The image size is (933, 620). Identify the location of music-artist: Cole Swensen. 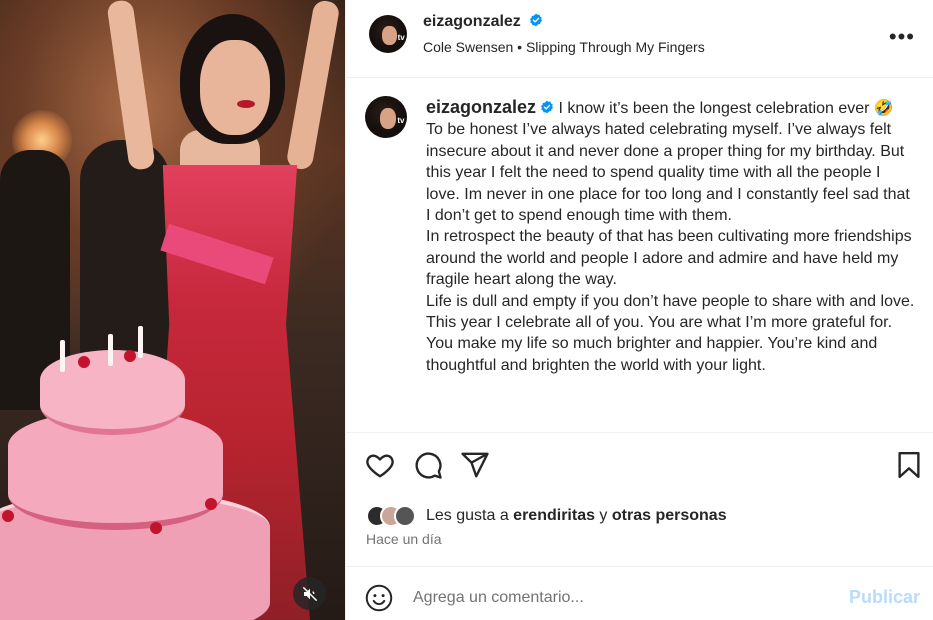
(468, 47).